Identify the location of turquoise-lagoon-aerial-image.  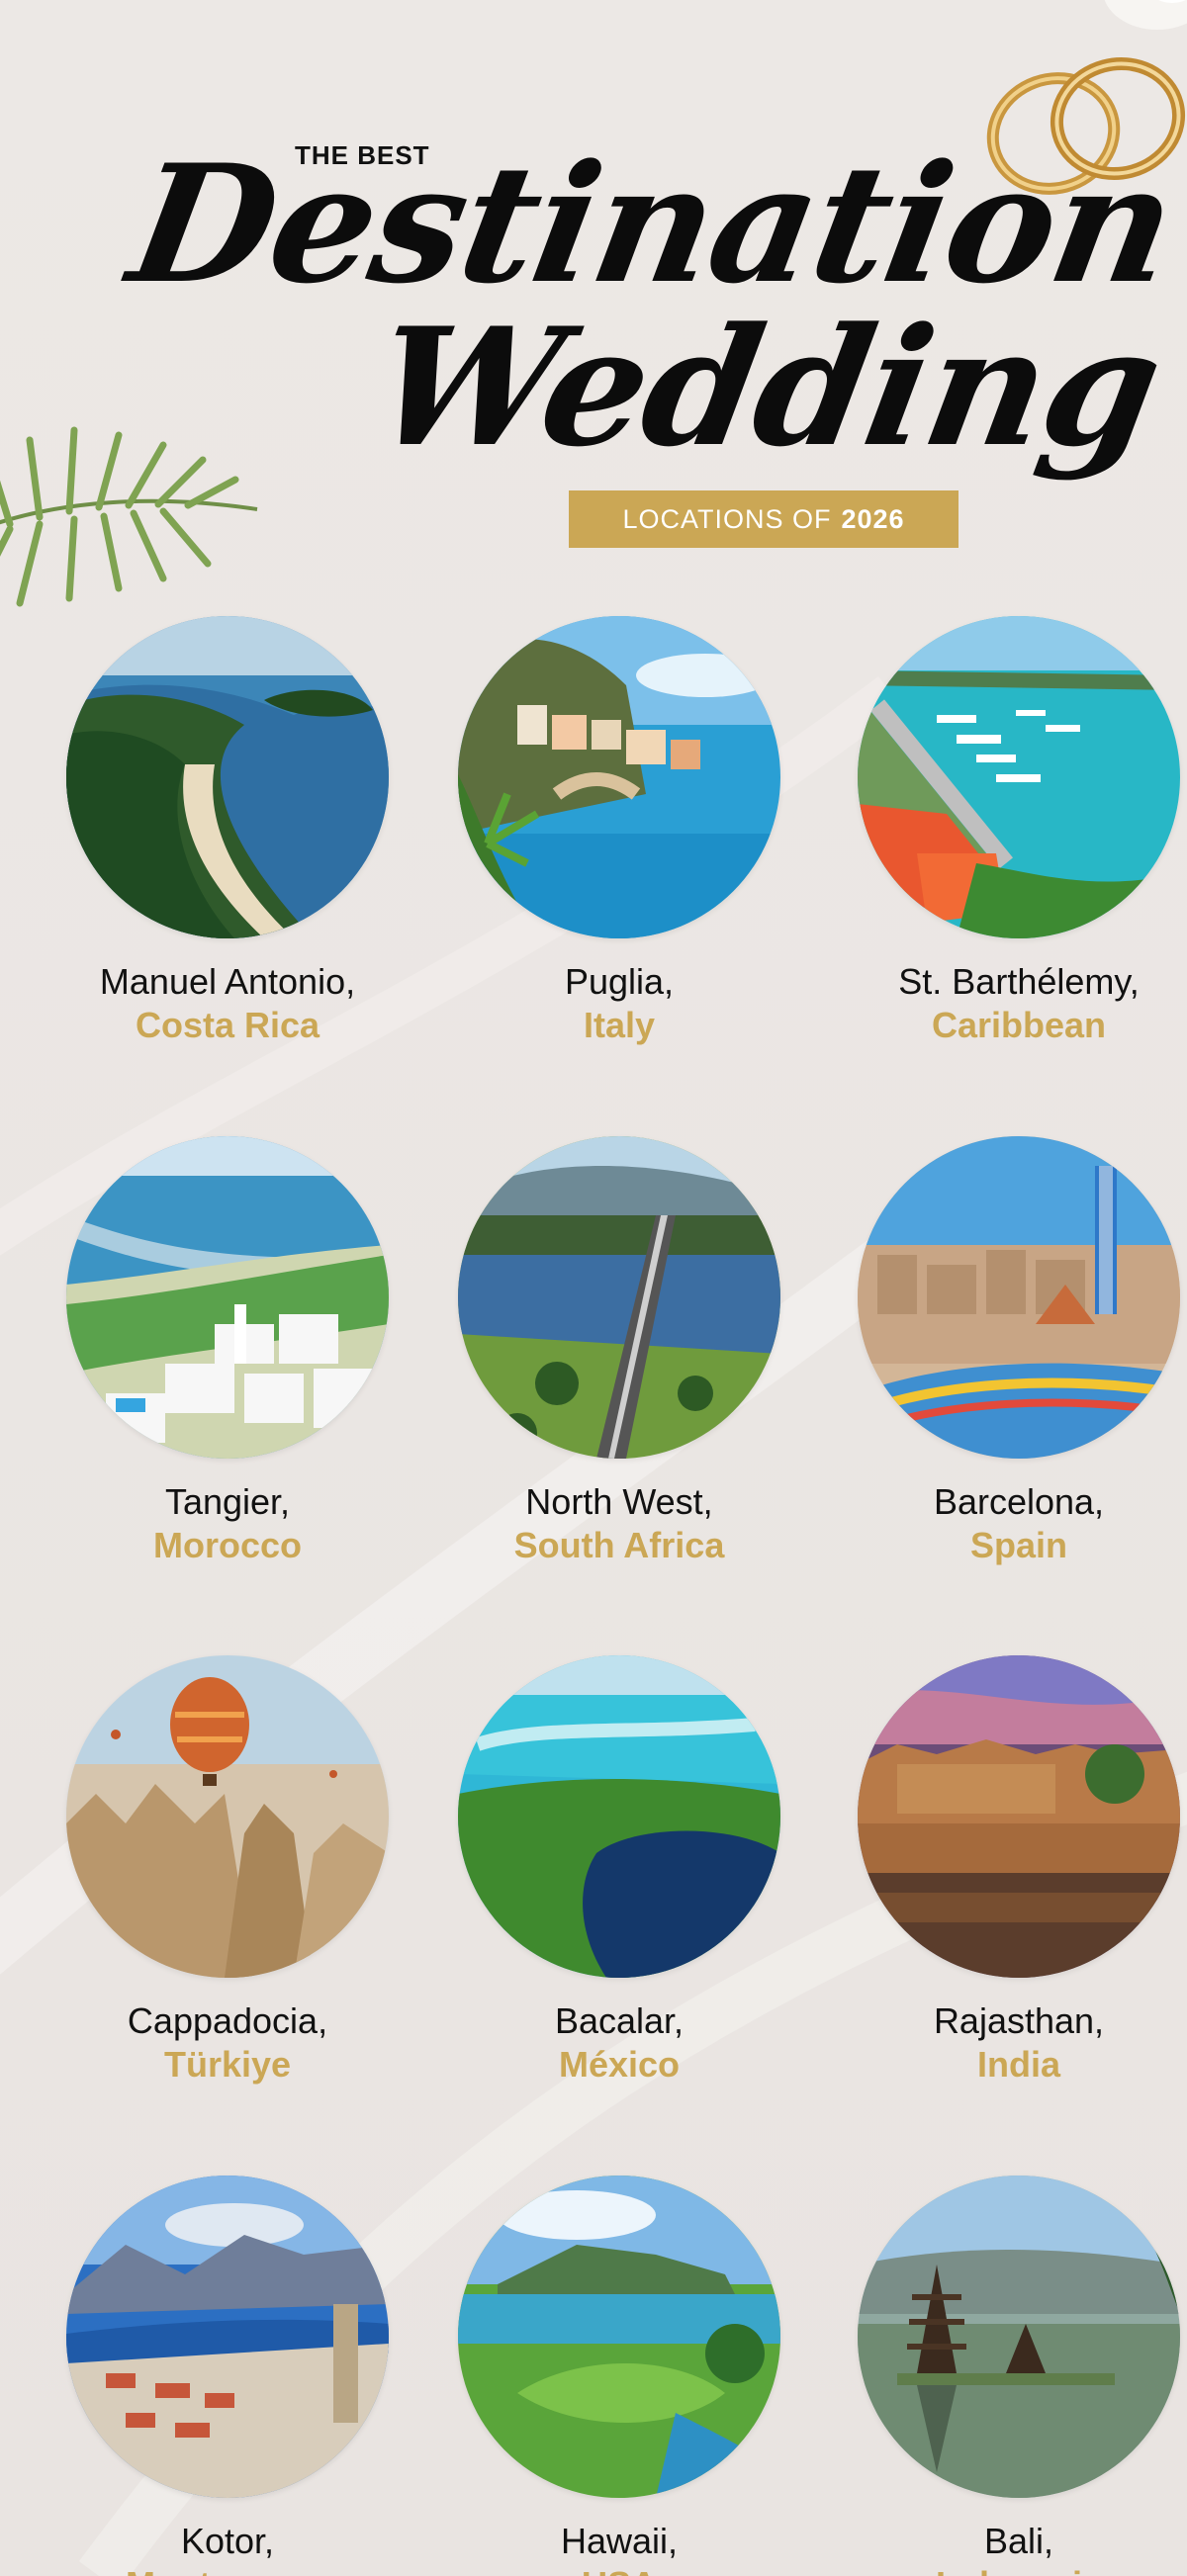
(619, 1816).